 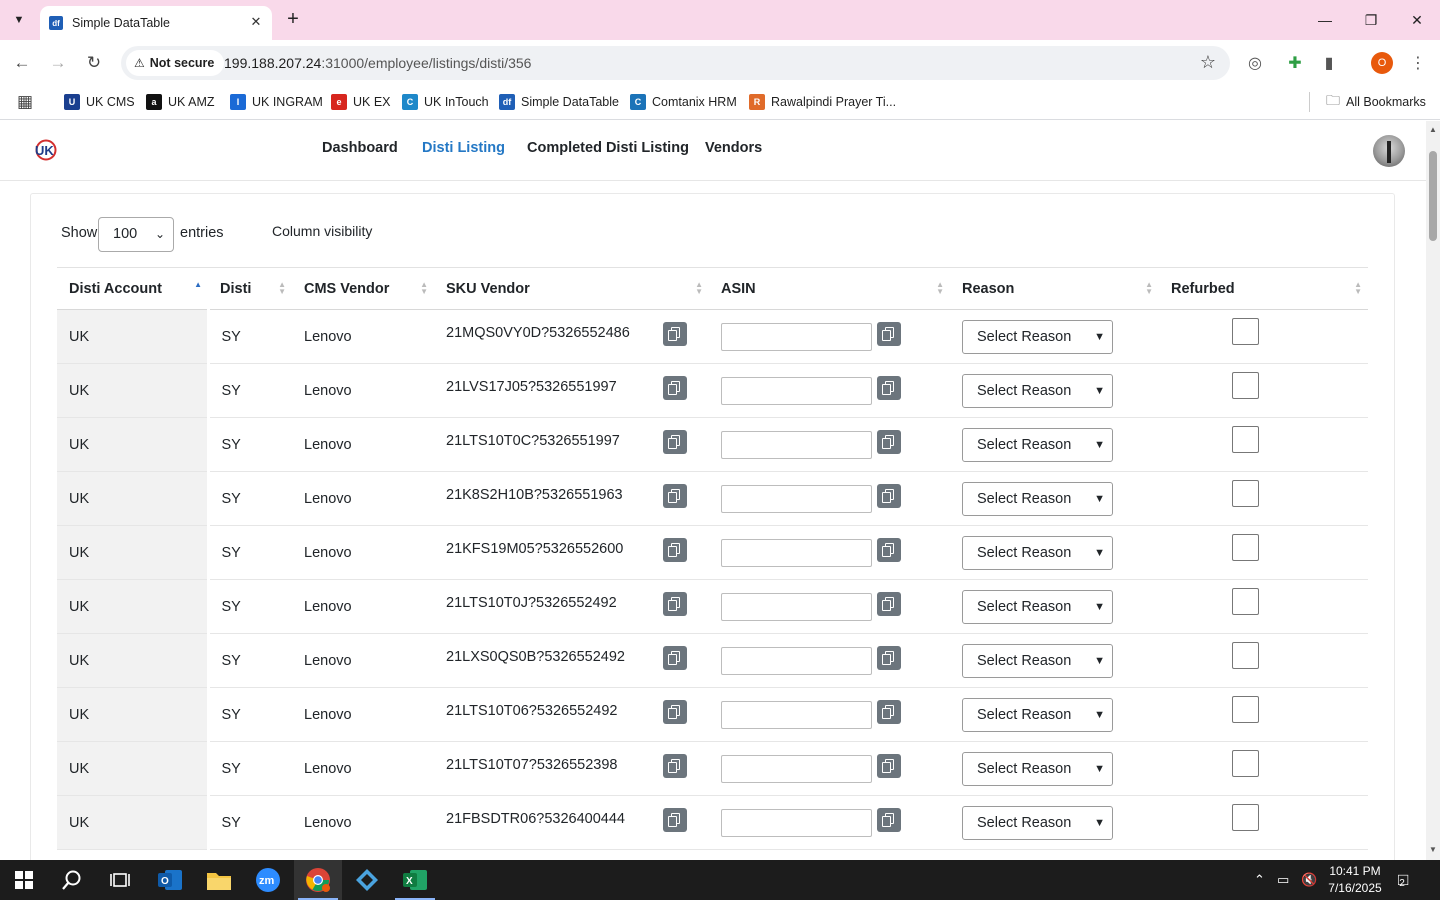 What do you see at coordinates (256, 22) in the screenshot?
I see `tab-close-icon: ✕` at bounding box center [256, 22].